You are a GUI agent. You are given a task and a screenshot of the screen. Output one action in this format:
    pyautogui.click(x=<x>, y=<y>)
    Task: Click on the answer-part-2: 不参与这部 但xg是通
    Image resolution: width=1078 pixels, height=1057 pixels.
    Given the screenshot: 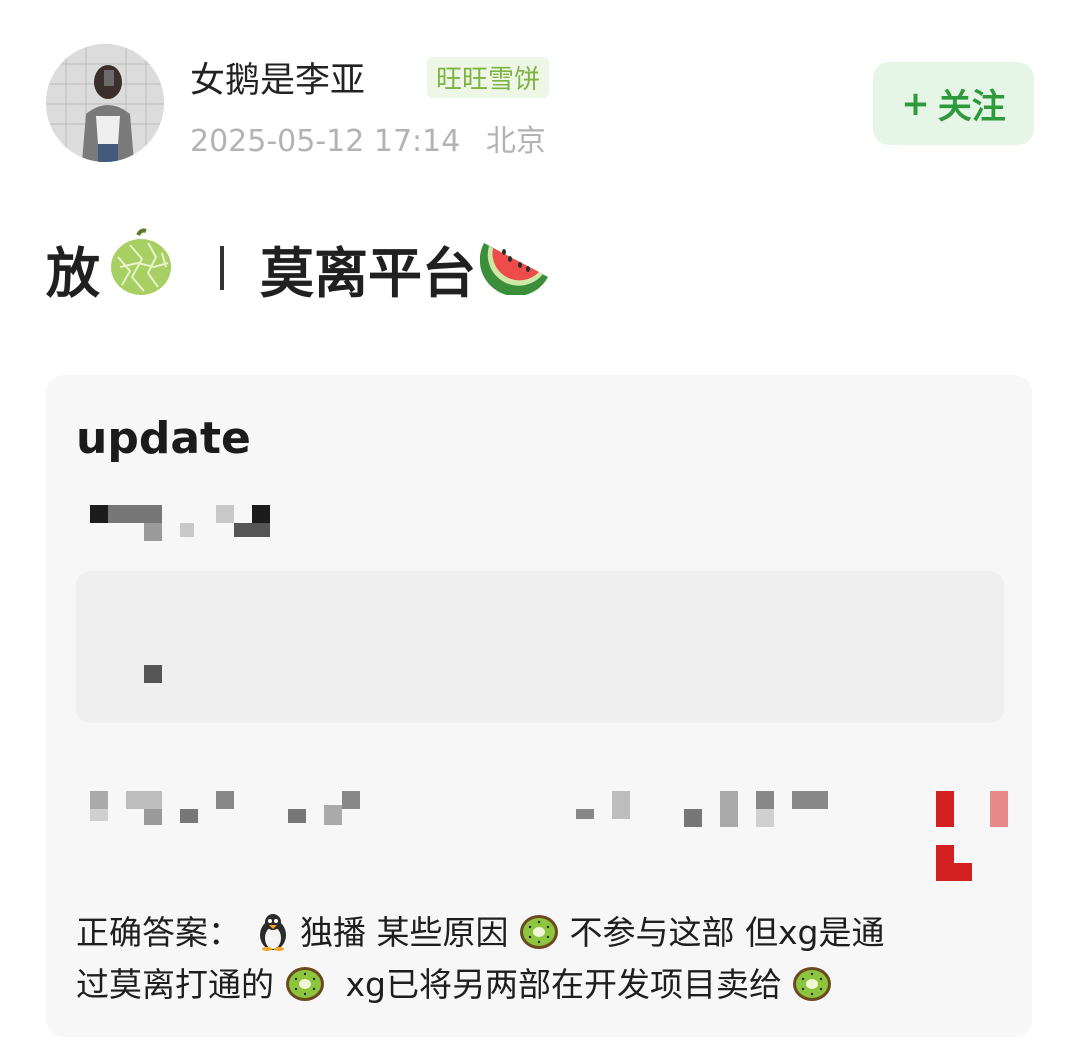 What is the action you would take?
    pyautogui.click(x=727, y=932)
    